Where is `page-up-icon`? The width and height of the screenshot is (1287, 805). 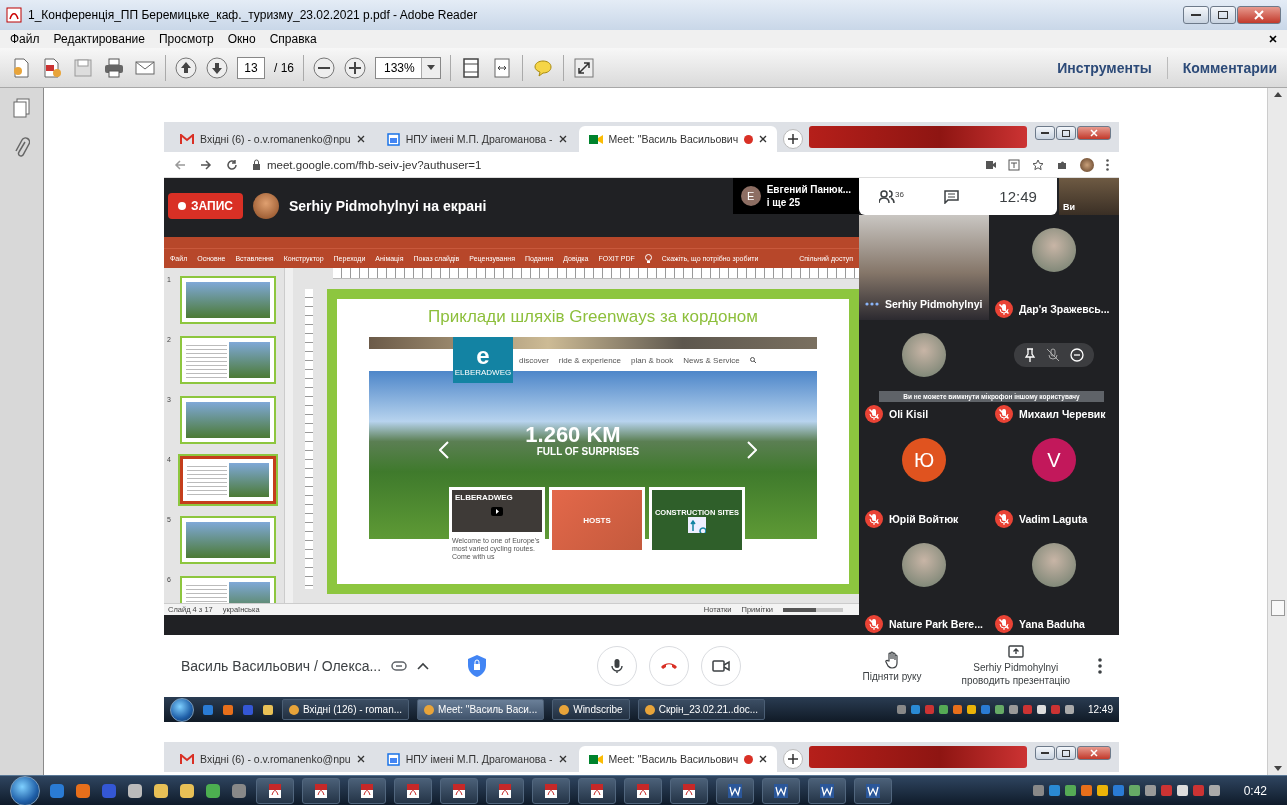
page-up-icon is located at coordinates (186, 67).